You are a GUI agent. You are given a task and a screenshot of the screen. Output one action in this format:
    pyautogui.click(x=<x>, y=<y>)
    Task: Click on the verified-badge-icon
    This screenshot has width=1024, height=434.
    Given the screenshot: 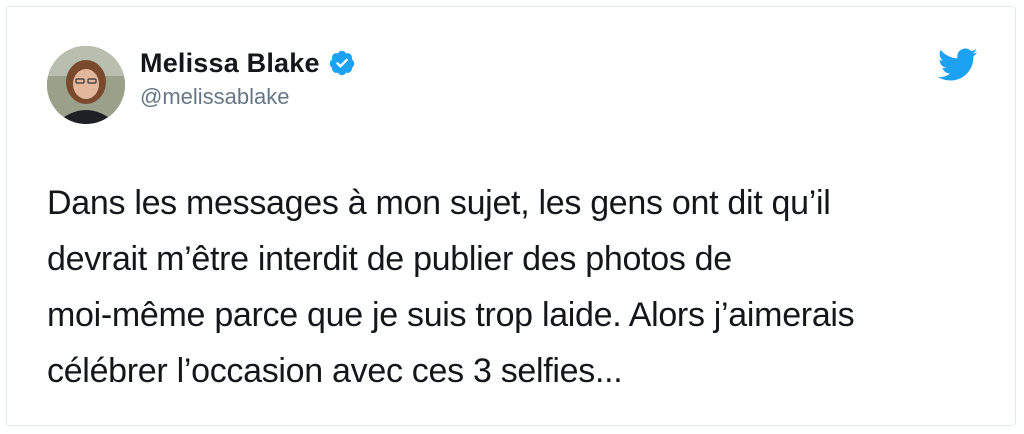 What is the action you would take?
    pyautogui.click(x=342, y=63)
    